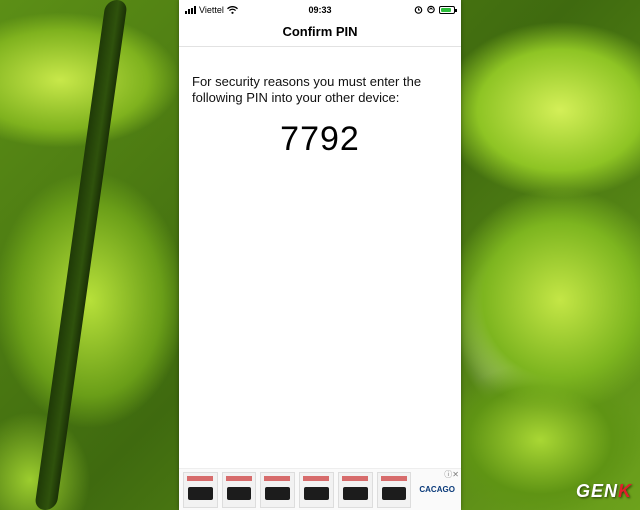 This screenshot has height=510, width=640. I want to click on ad-controls: ⓘ✕, so click(451, 474).